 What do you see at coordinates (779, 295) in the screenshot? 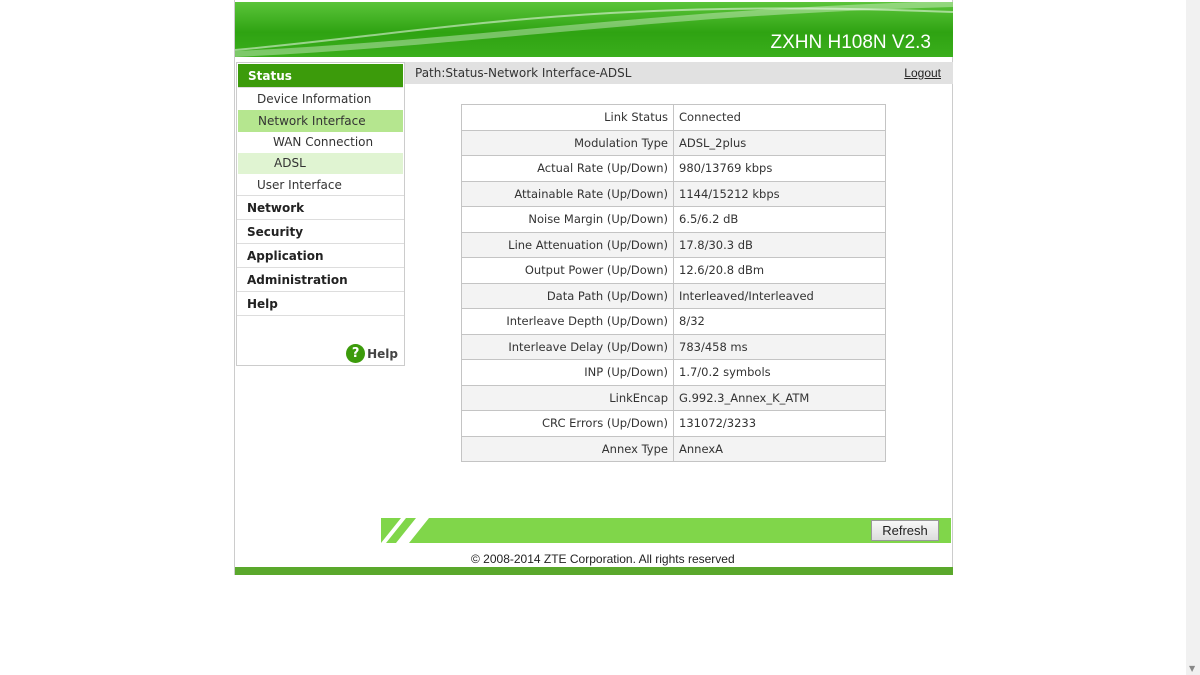
I see `row-value: Interleaved/Interleaved` at bounding box center [779, 295].